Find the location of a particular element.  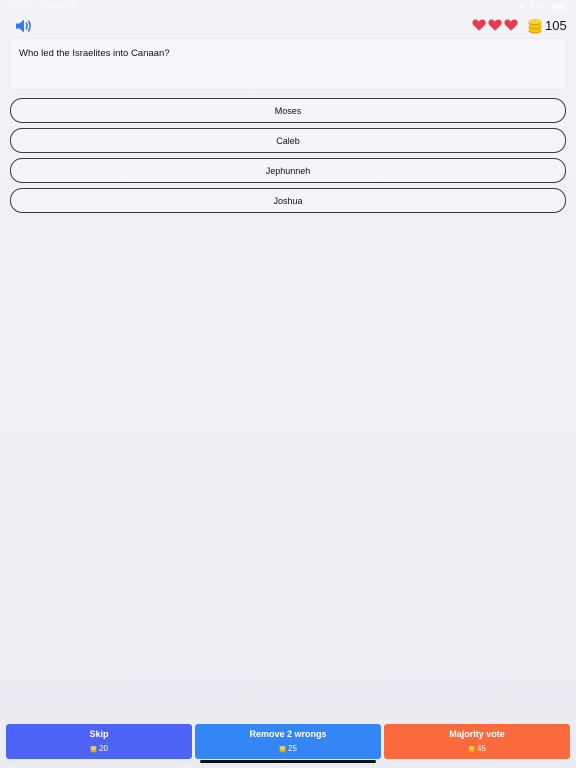

wifi-icon is located at coordinates (522, 7).